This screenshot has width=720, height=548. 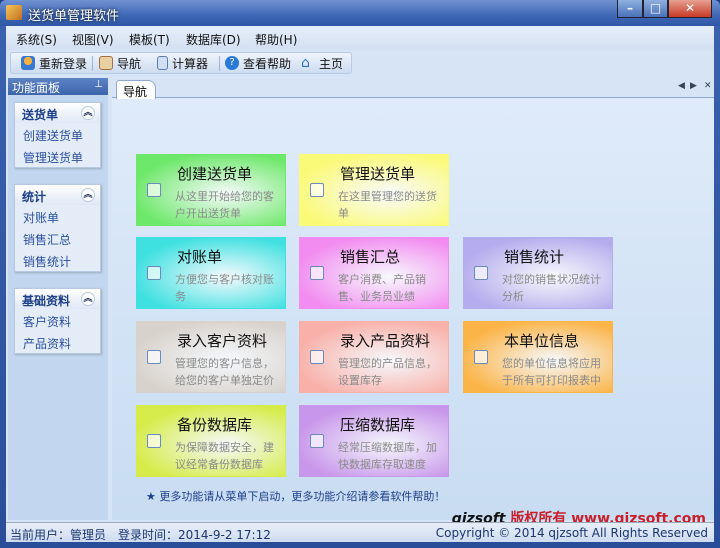 I want to click on calculator-button: 计算器, so click(x=182, y=63).